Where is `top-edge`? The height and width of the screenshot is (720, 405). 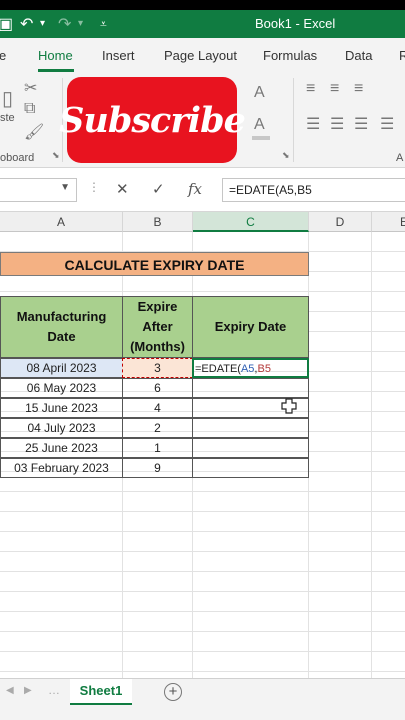 top-edge is located at coordinates (202, 5).